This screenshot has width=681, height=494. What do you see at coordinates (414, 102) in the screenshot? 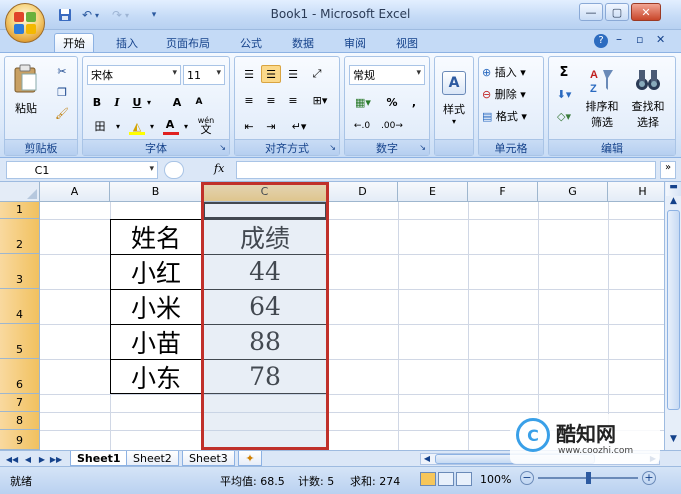
I see `comma-button: ,` at bounding box center [414, 102].